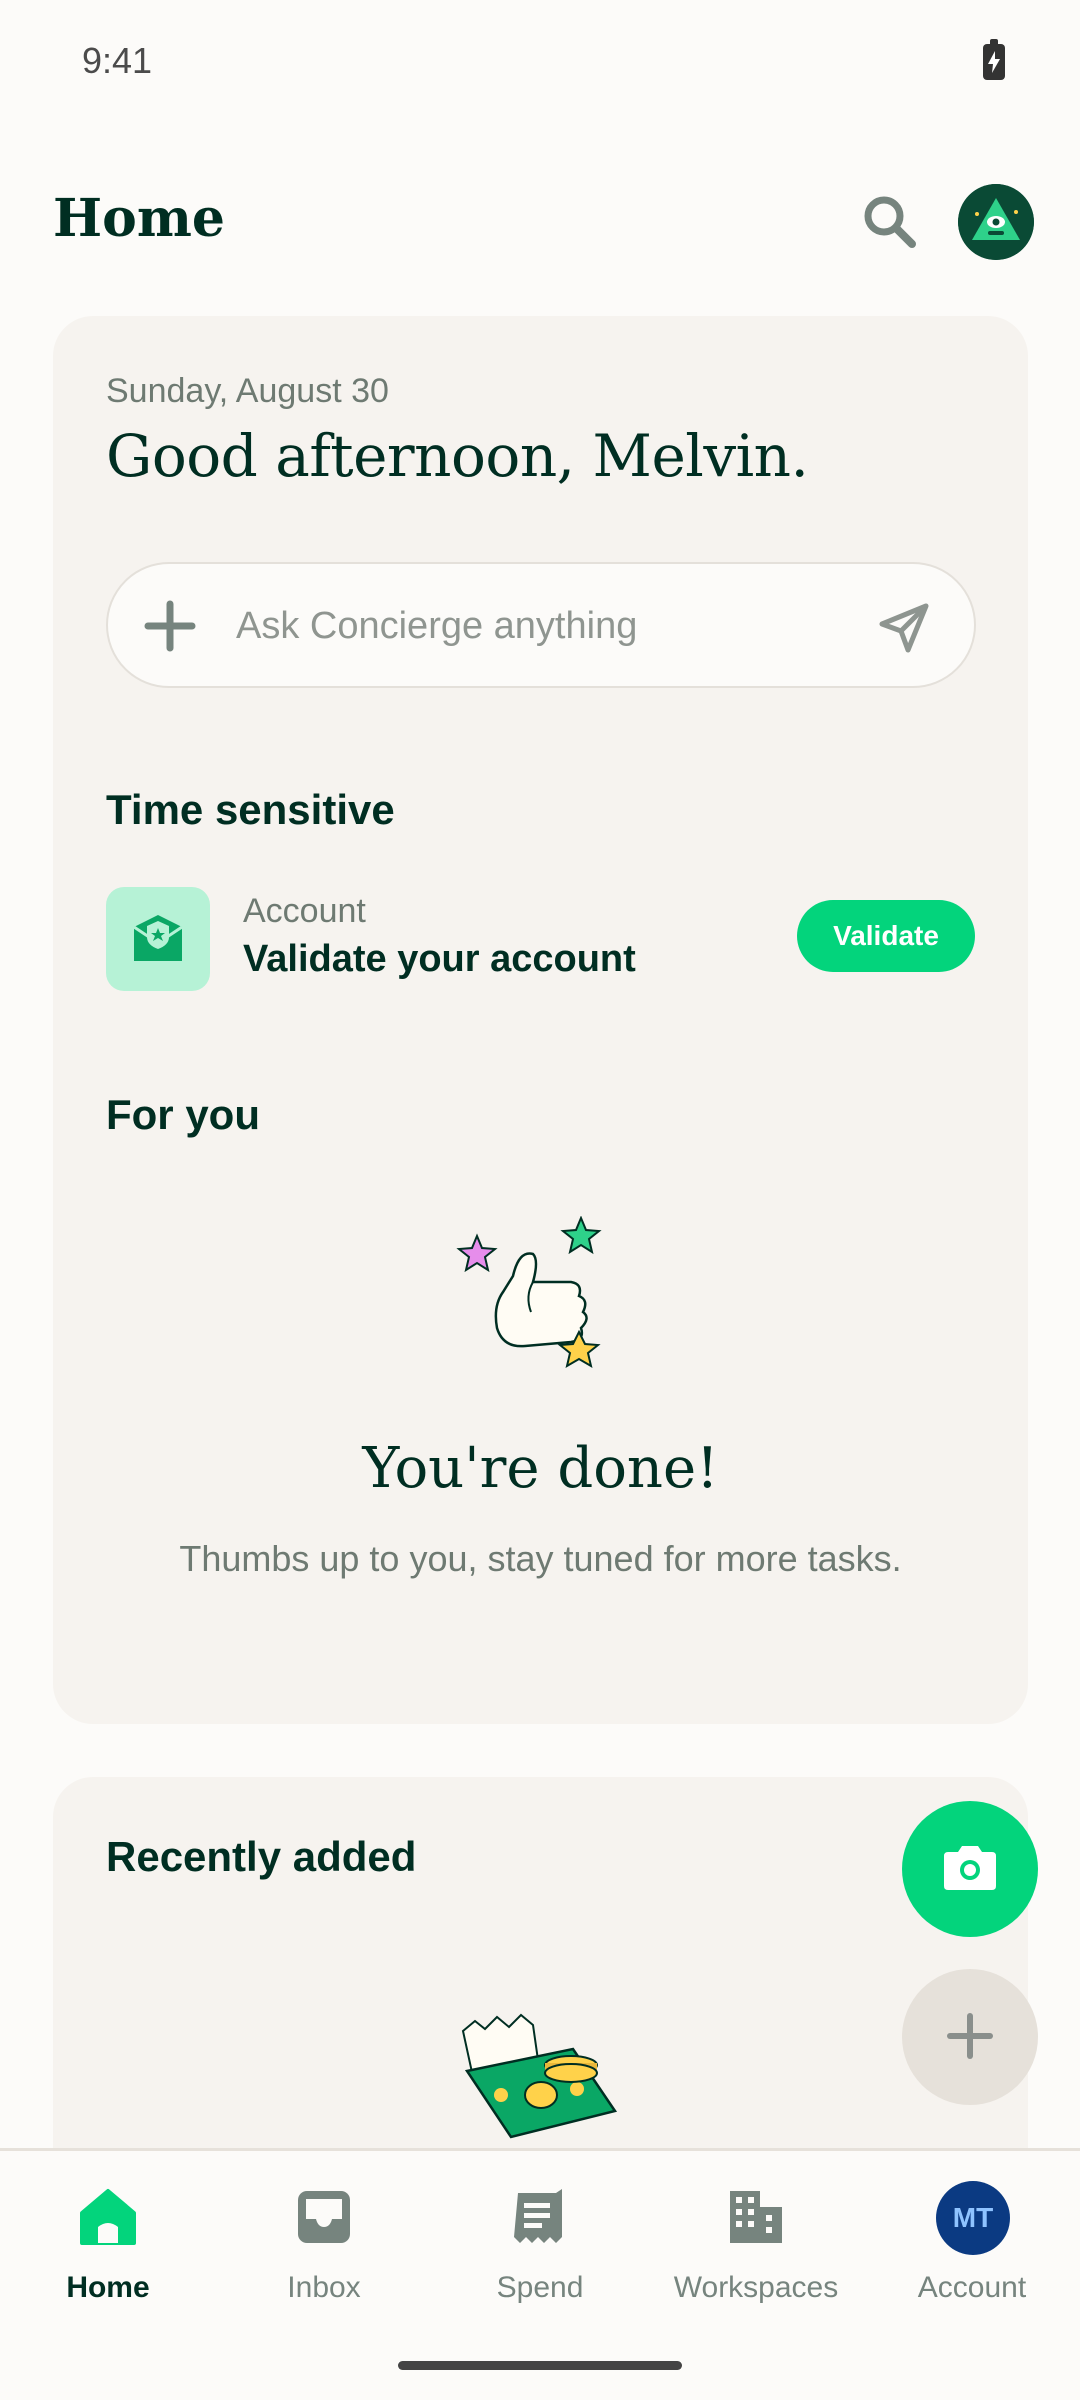  What do you see at coordinates (304, 911) in the screenshot?
I see `task-category: Account` at bounding box center [304, 911].